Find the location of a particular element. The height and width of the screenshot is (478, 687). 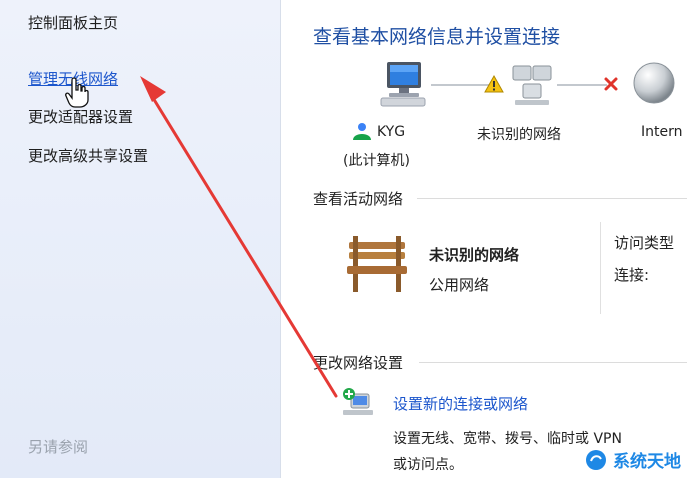

sidebar-item-advanced-sharing: 更改高级共享设置 is located at coordinates (88, 155).